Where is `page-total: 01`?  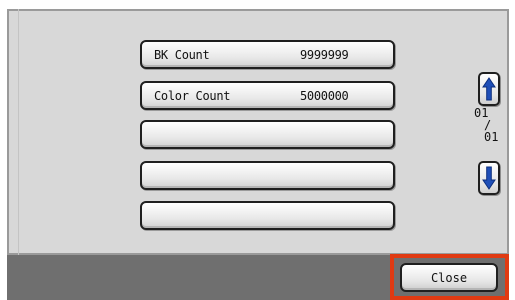
page-total: 01 is located at coordinates (491, 137).